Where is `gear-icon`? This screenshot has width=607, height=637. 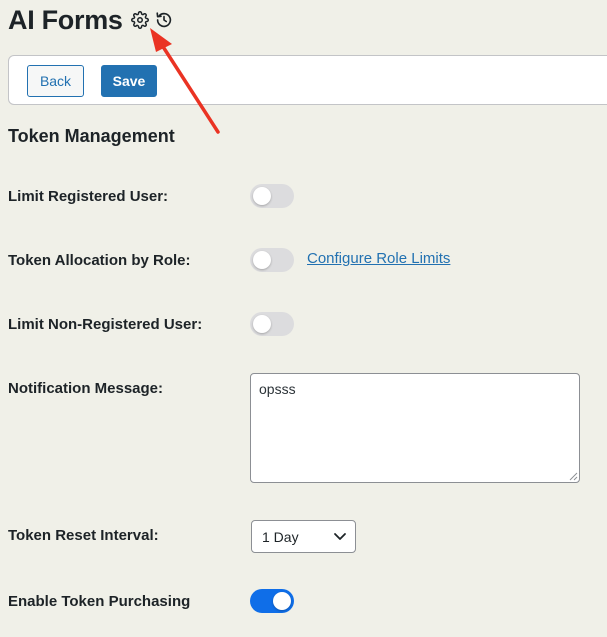 gear-icon is located at coordinates (139, 20).